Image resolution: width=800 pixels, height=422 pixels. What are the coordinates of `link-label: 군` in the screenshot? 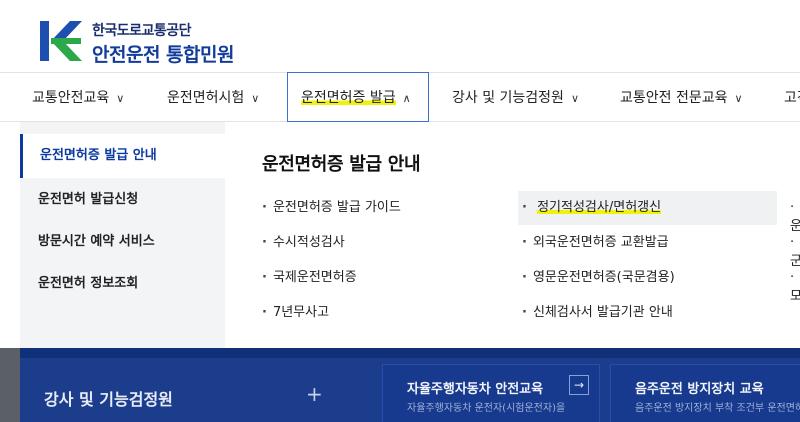 It's located at (795, 261).